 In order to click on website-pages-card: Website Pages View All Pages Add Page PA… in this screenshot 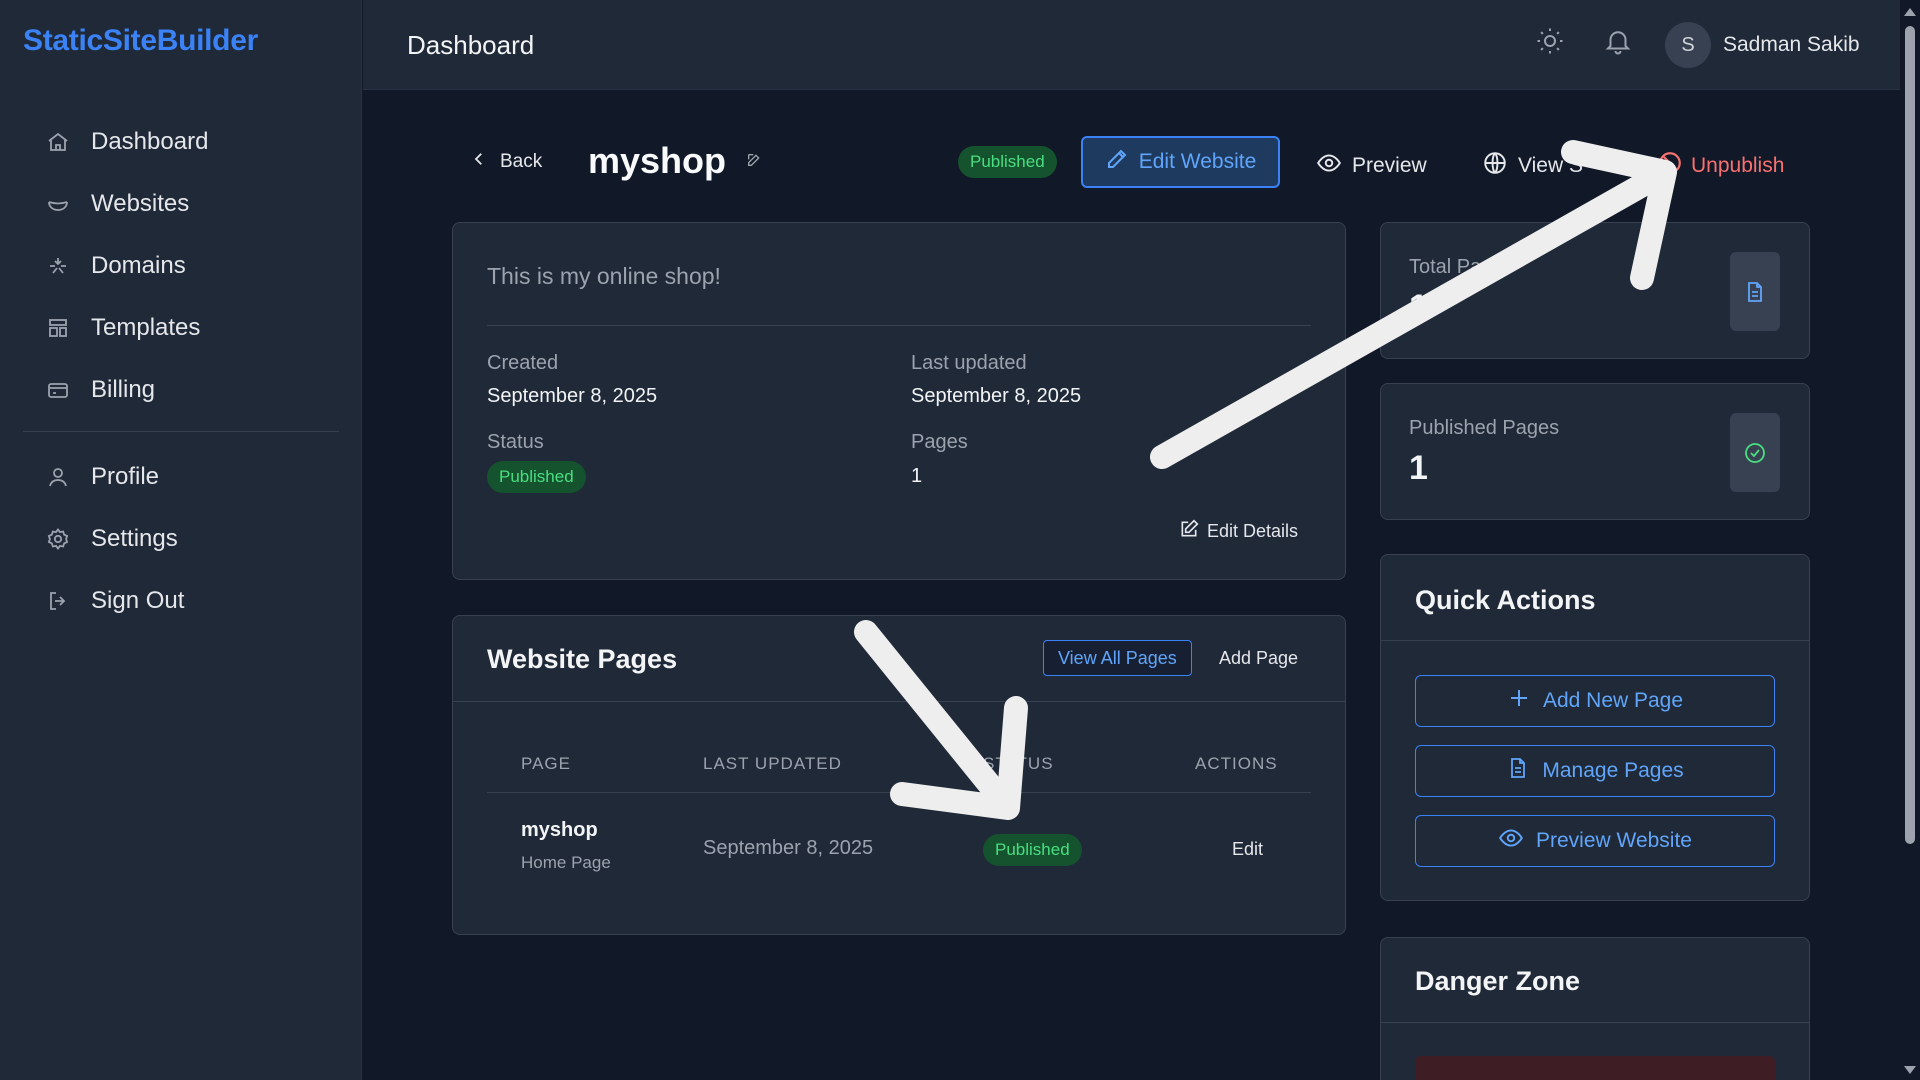, I will do `click(899, 775)`.